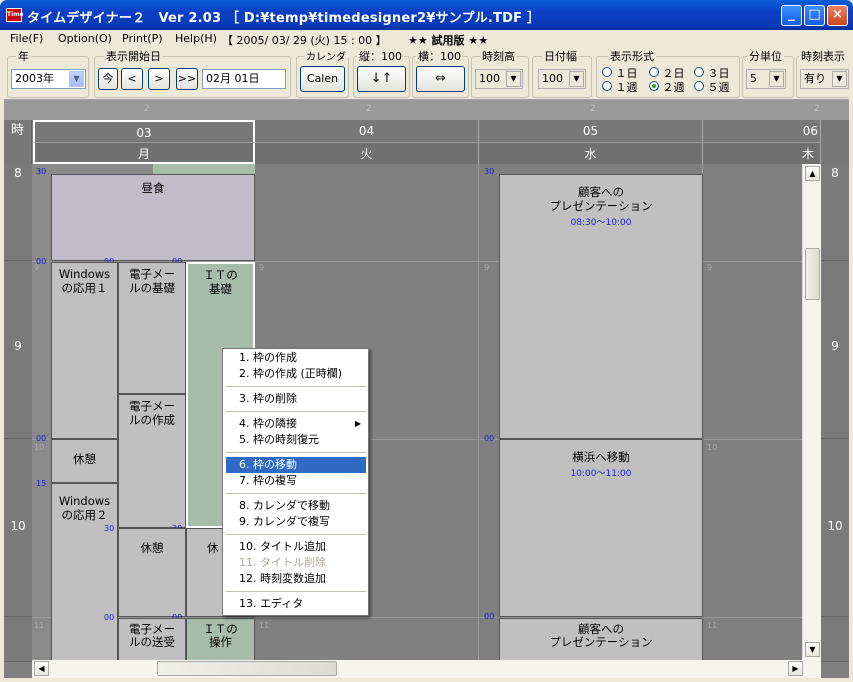 This screenshot has height=682, width=853. Describe the element at coordinates (84, 461) in the screenshot. I see `rest-1-block: 休憩` at that location.